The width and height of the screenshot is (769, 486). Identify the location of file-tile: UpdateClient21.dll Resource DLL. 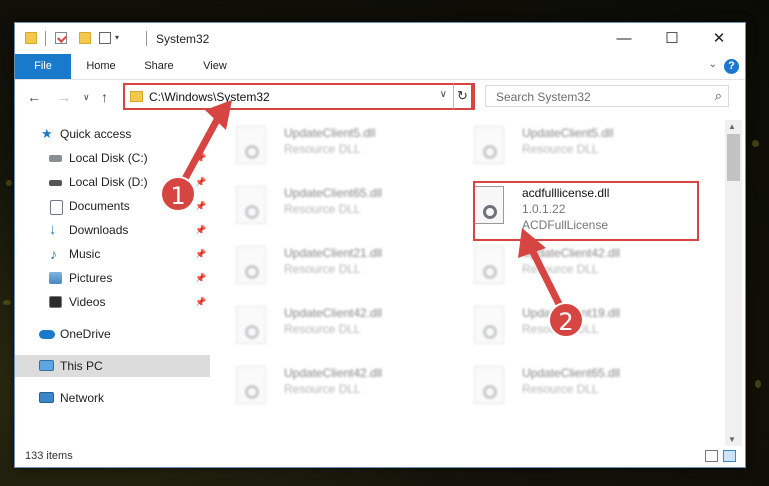
(351, 266).